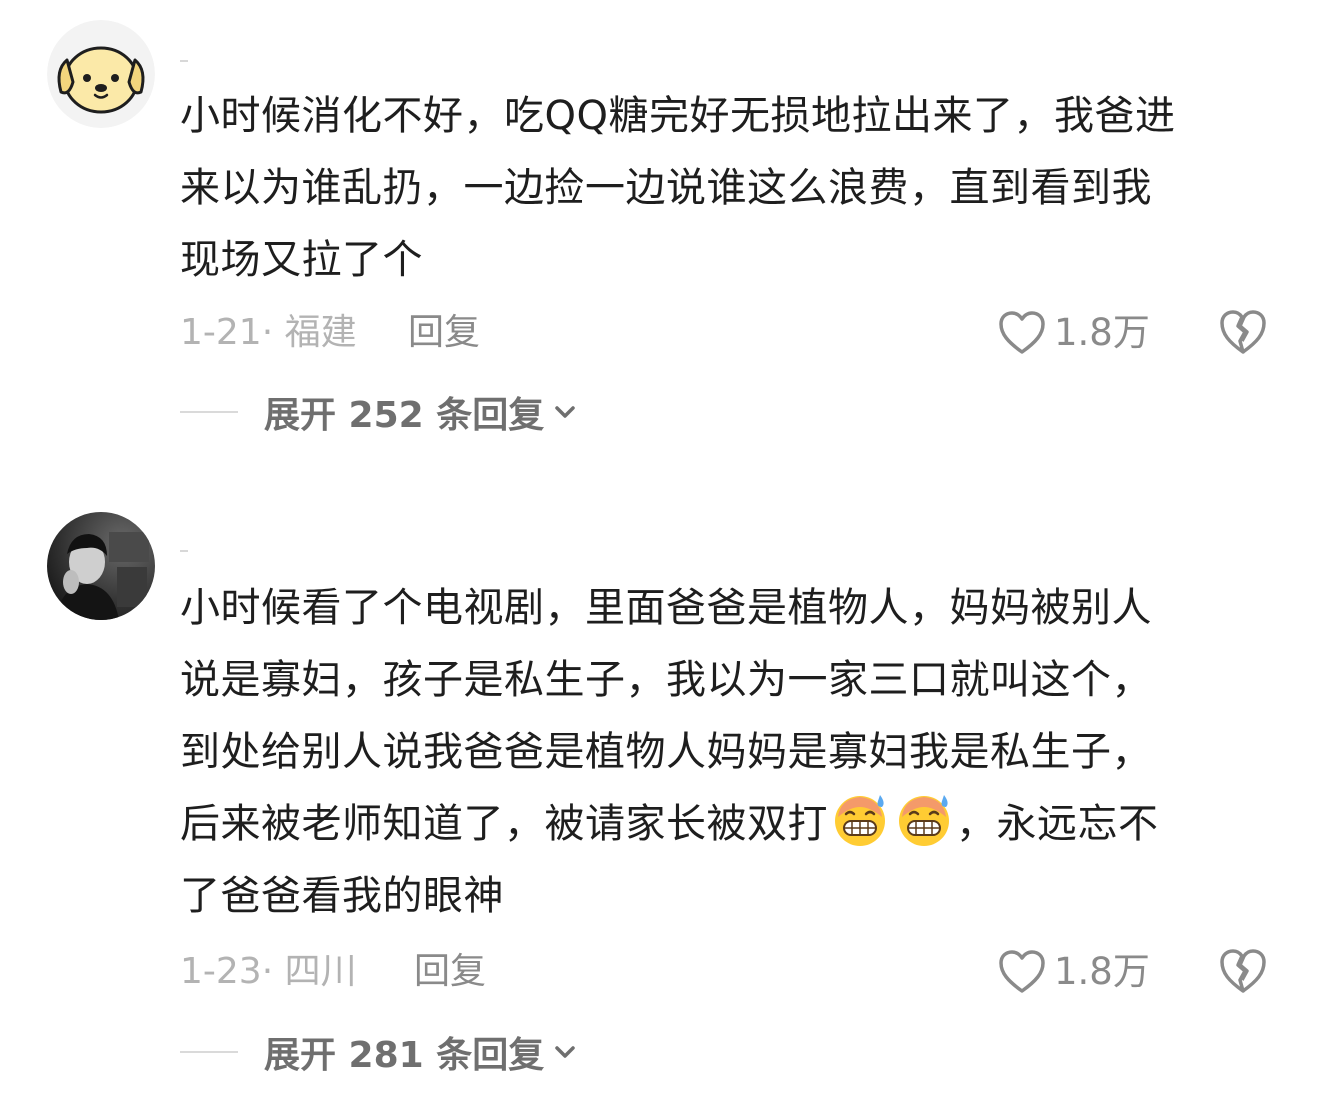 Image resolution: width=1319 pixels, height=1116 pixels. Describe the element at coordinates (268, 971) in the screenshot. I see `comment-date-location: 1-23· 四川` at that location.